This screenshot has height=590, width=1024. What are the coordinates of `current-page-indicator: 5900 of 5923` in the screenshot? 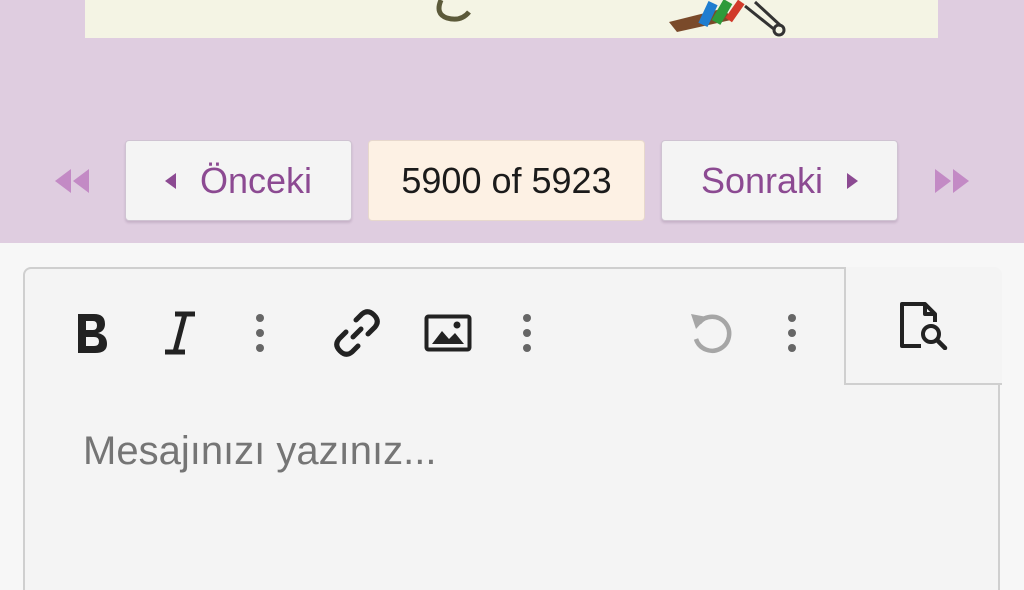 It's located at (506, 180).